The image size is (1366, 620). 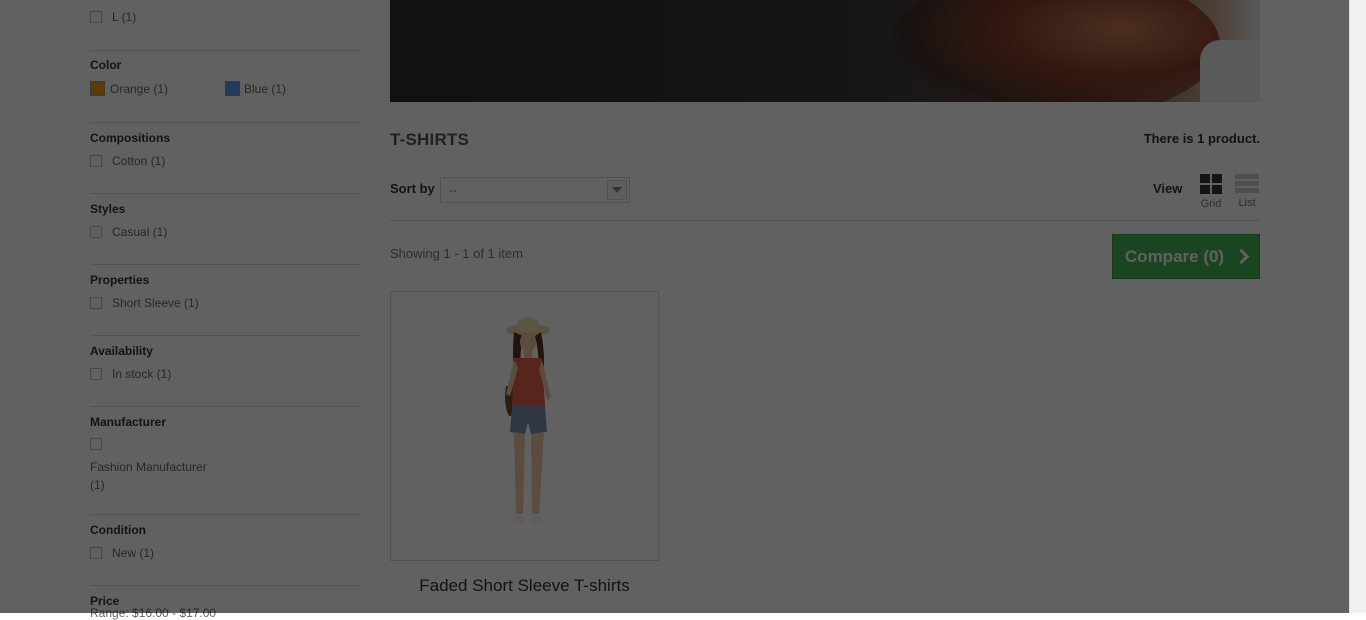 I want to click on page-scrollbar, so click(x=1357, y=306).